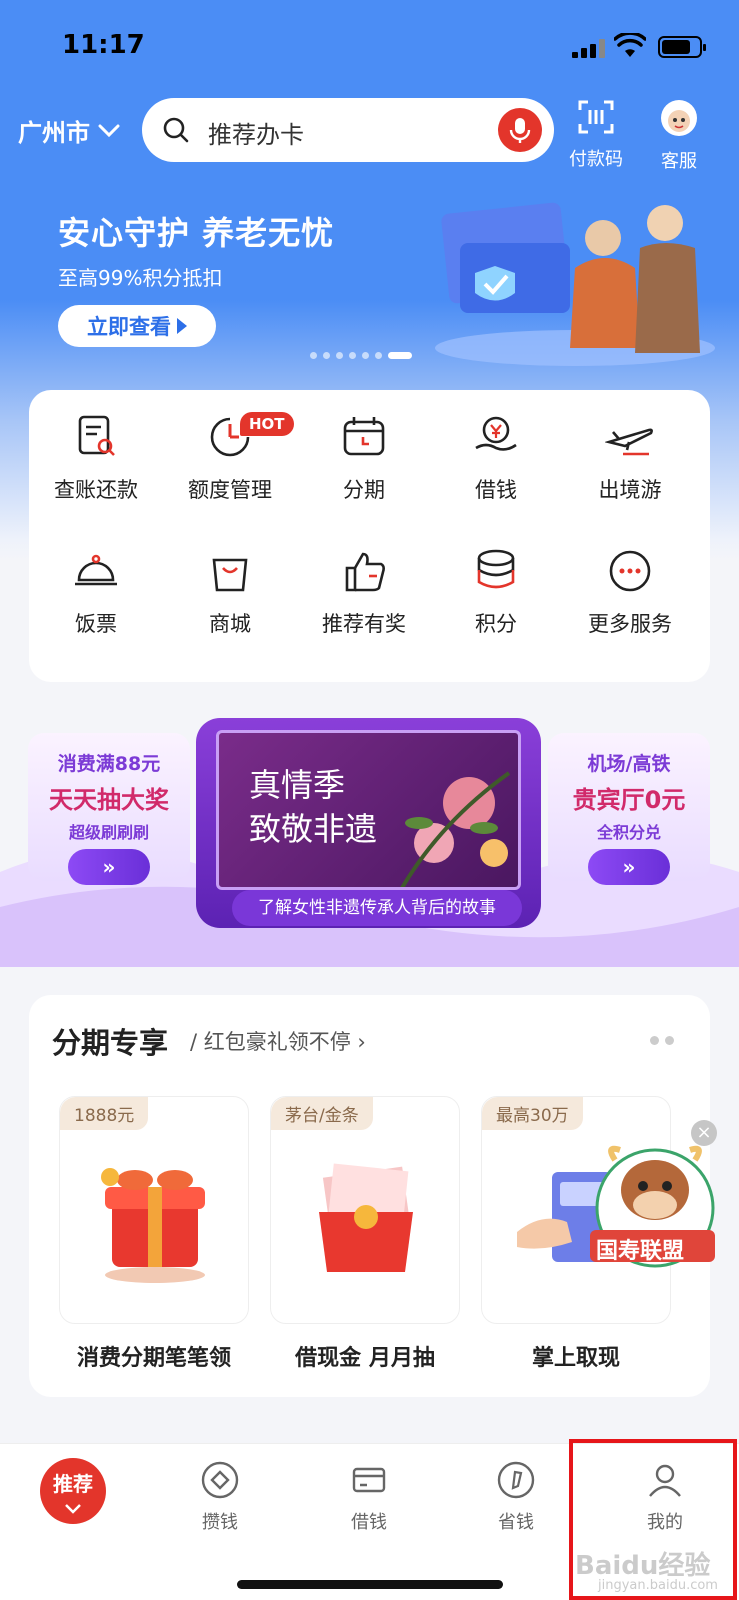 This screenshot has width=739, height=1600. Describe the element at coordinates (629, 867) in the screenshot. I see `vip-lounge-go-button: »` at that location.